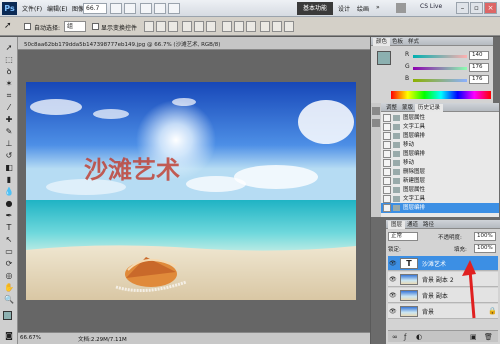 This screenshot has height=344, width=500. What do you see at coordinates (376, 111) in the screenshot?
I see `history-panel-icon` at bounding box center [376, 111].